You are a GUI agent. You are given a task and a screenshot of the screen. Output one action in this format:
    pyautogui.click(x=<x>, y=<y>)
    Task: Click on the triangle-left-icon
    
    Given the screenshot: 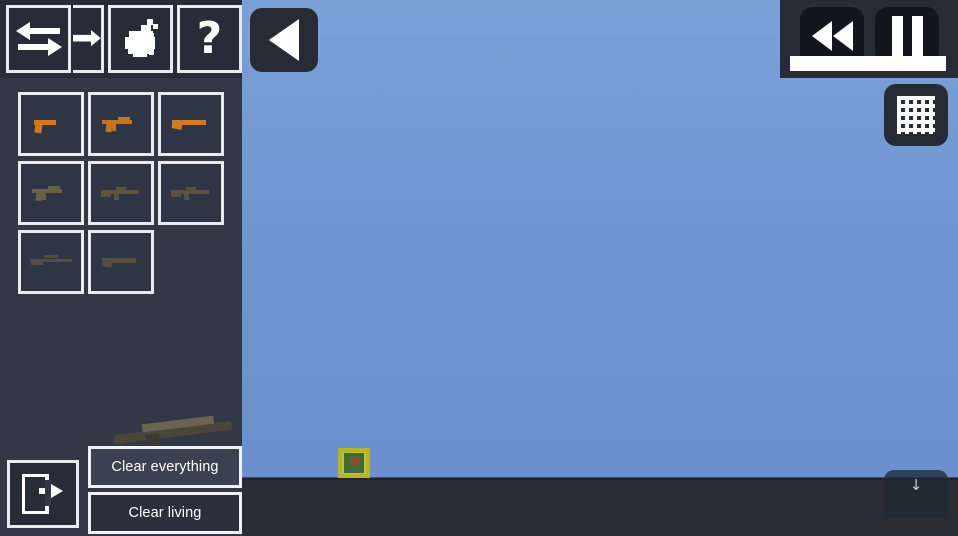 What is the action you would take?
    pyautogui.click(x=284, y=40)
    